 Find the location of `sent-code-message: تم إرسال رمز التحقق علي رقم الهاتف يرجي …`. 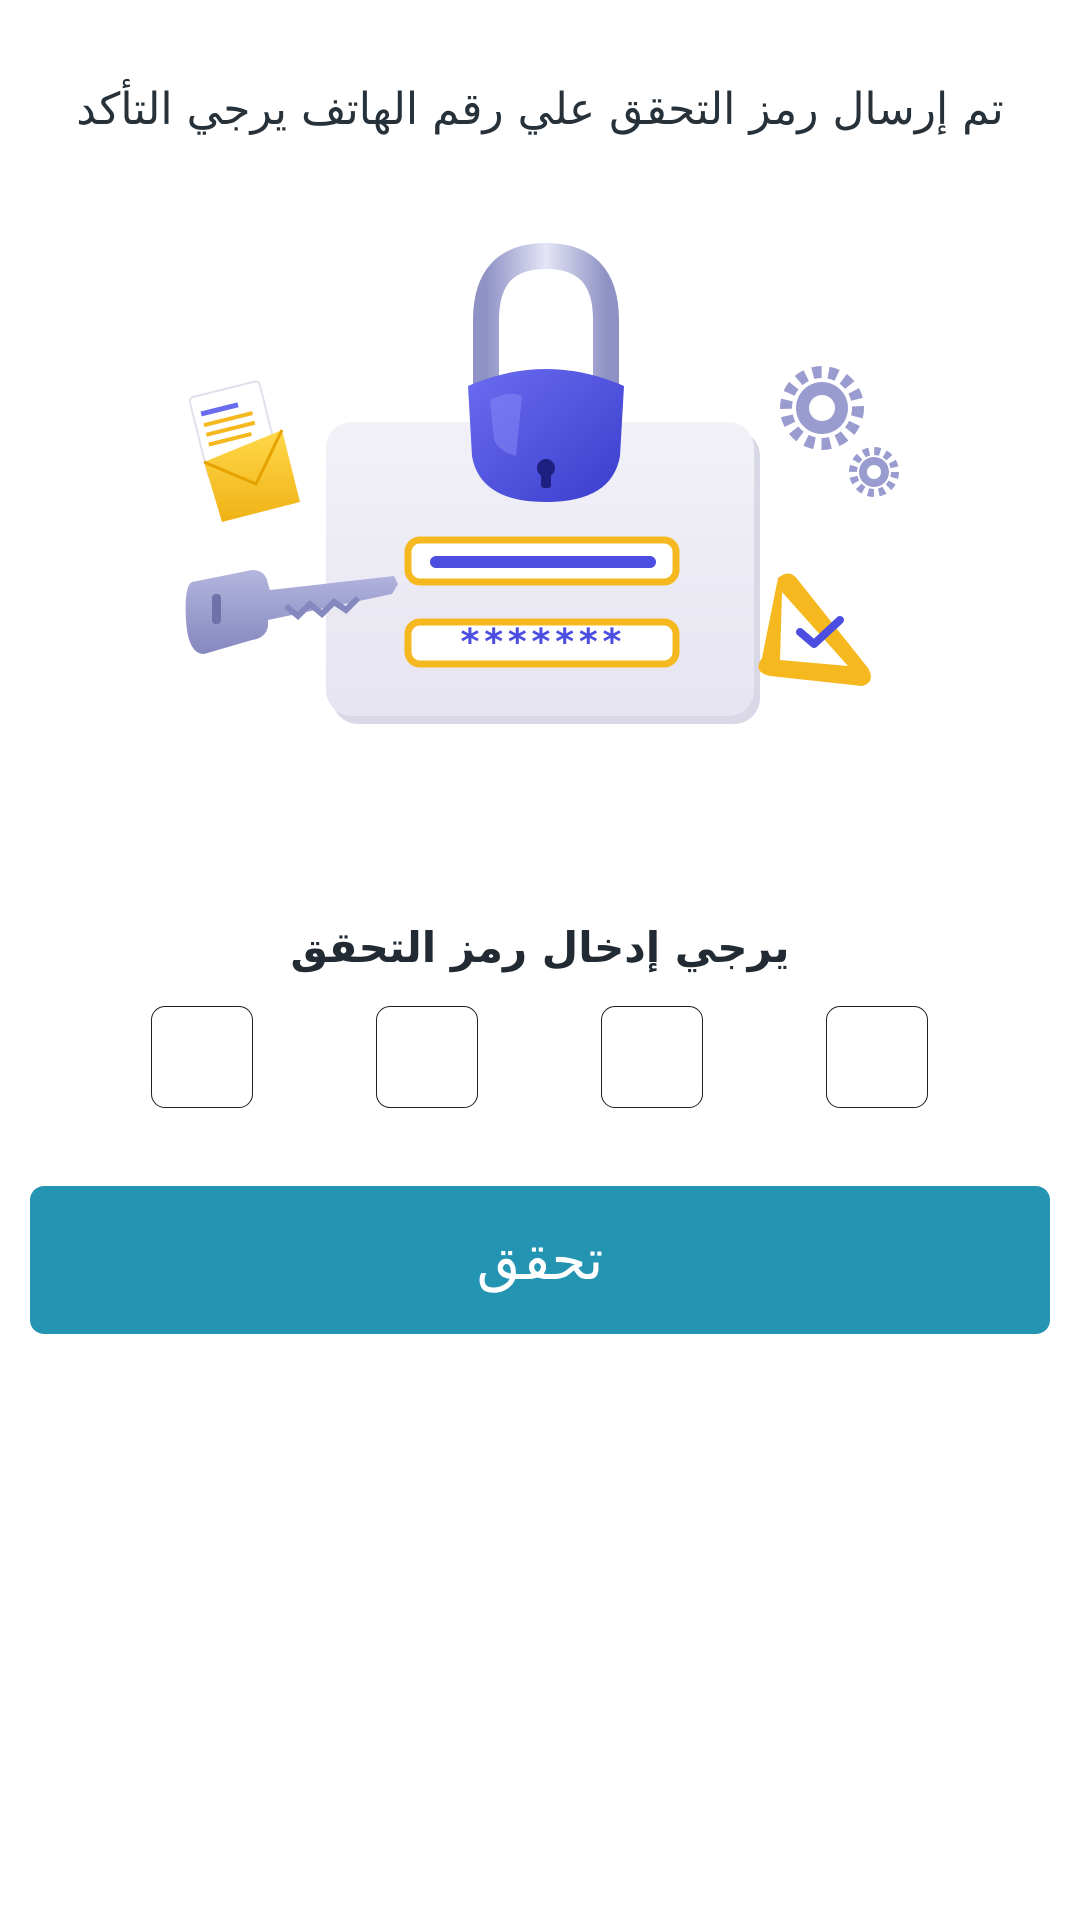

sent-code-message: تم إرسال رمز التحقق علي رقم الهاتف يرجي … is located at coordinates (540, 109).